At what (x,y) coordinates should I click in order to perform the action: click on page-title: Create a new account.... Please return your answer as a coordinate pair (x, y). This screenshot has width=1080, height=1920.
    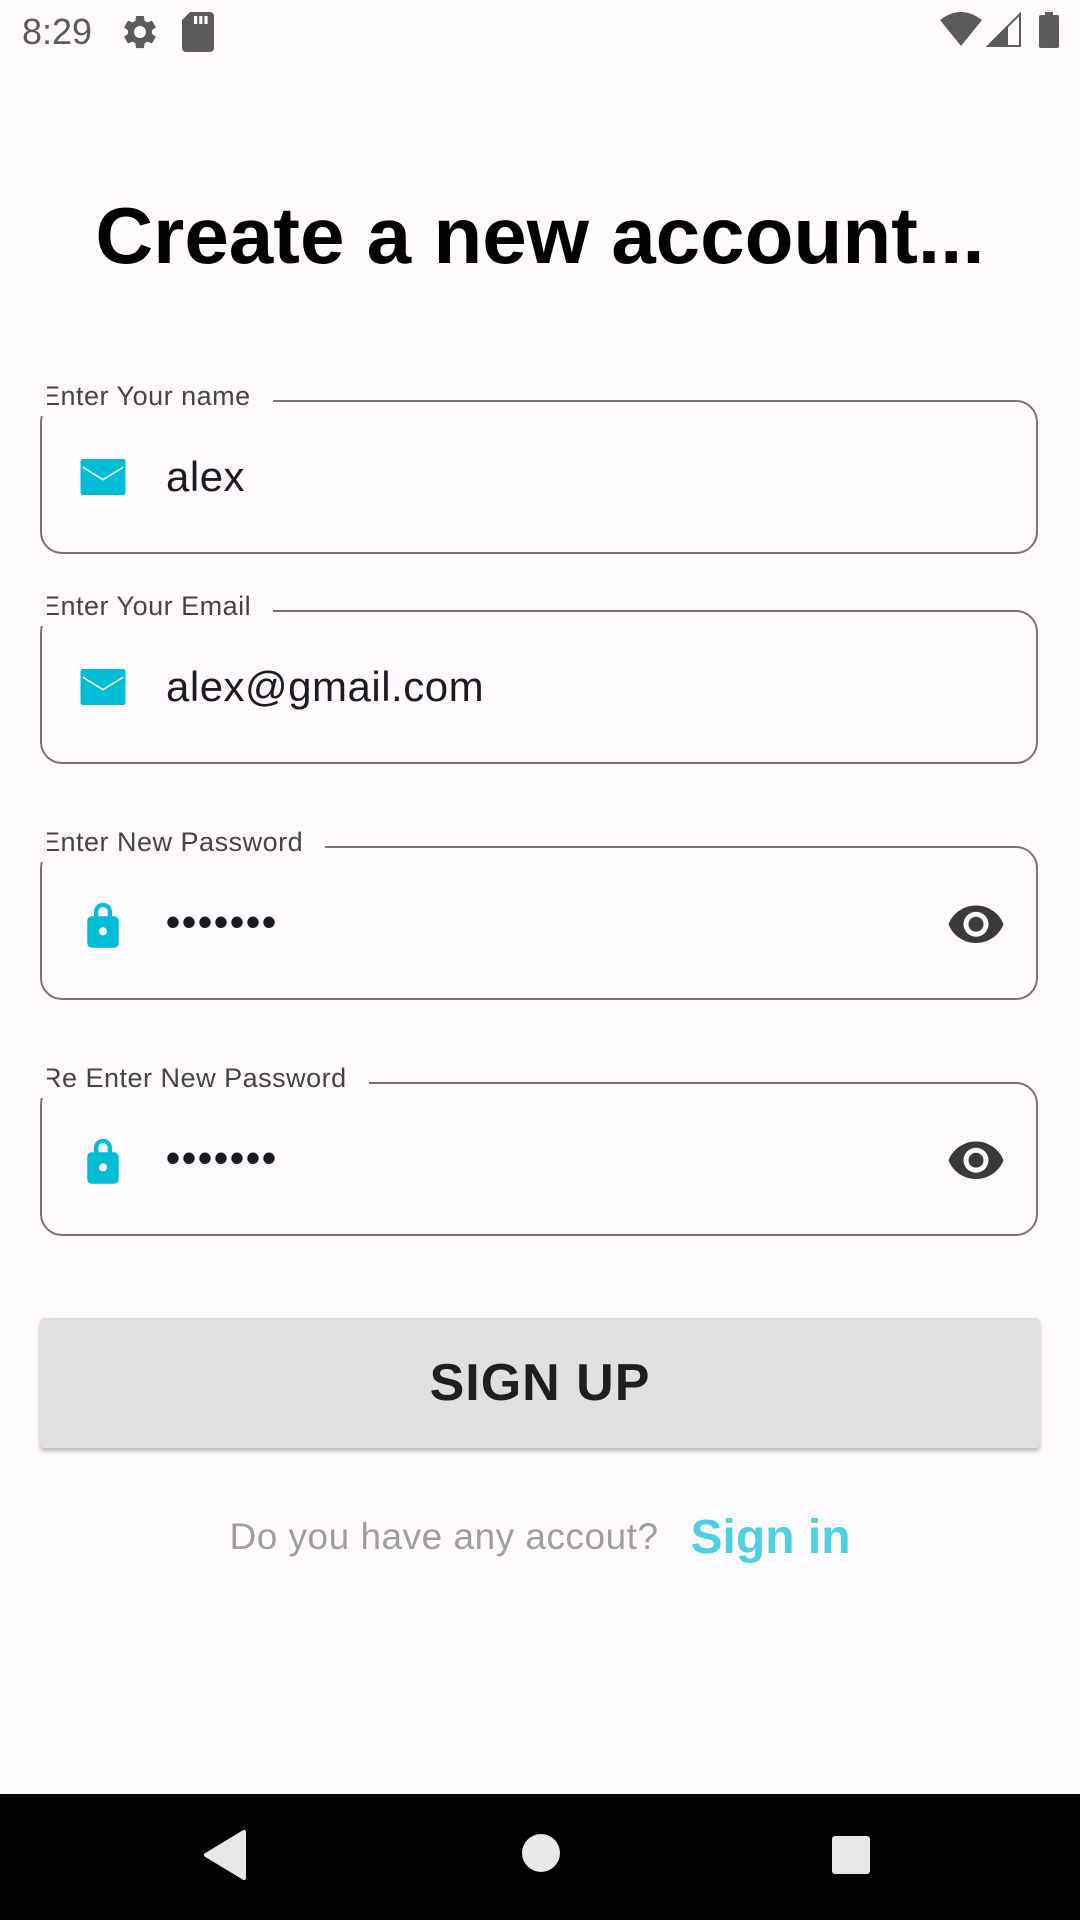
    Looking at the image, I should click on (540, 235).